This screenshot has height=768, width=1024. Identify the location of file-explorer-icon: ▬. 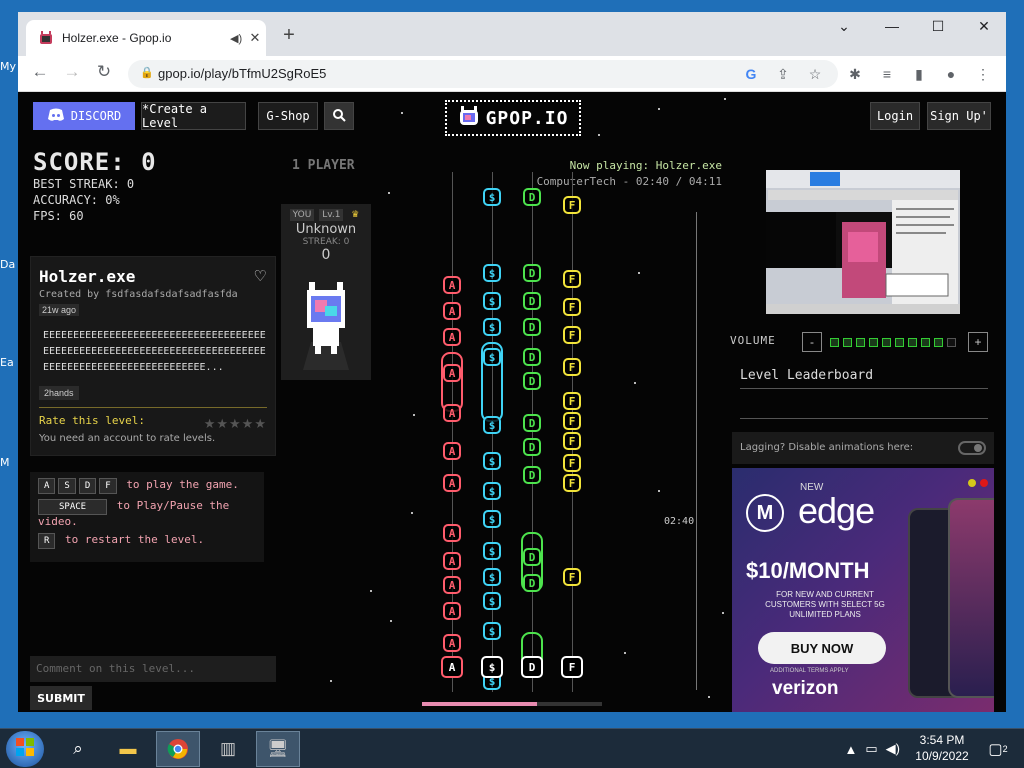
(128, 749).